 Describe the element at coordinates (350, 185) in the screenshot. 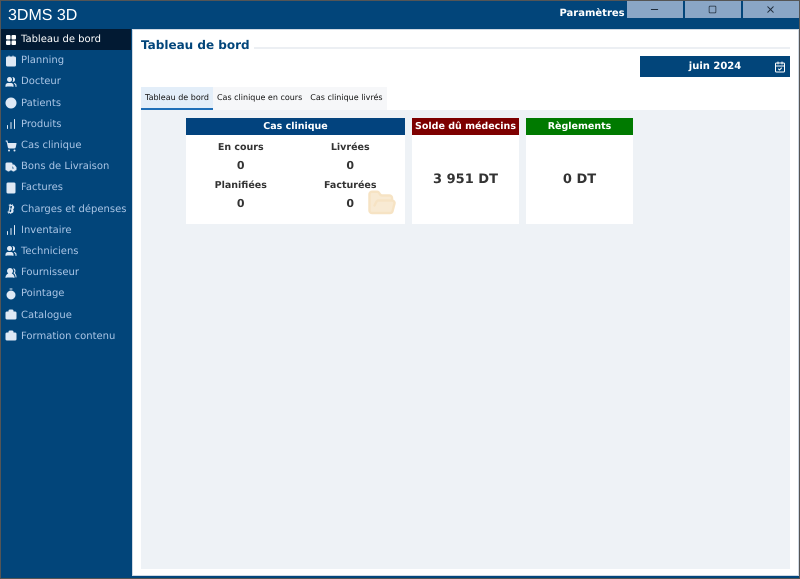

I see `stat-label: Facturées` at that location.